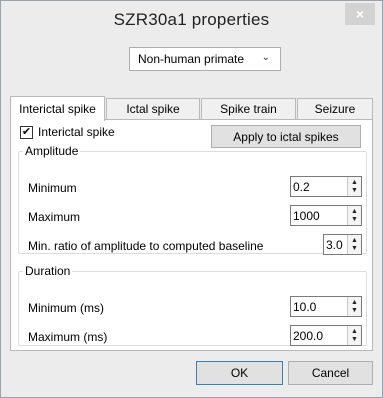  What do you see at coordinates (305, 306) in the screenshot?
I see `duration-minimum-value: 10.0` at bounding box center [305, 306].